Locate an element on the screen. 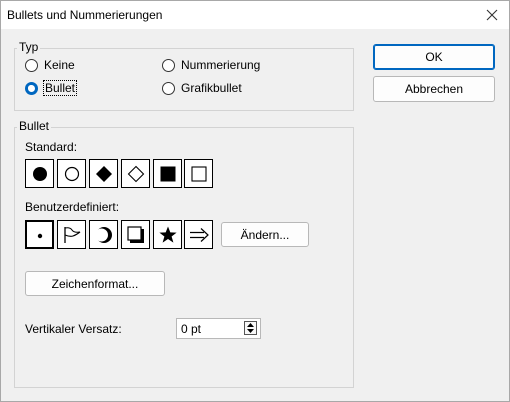 This screenshot has width=510, height=402. title-bar: Bullets und Nummerierungen is located at coordinates (255, 15).